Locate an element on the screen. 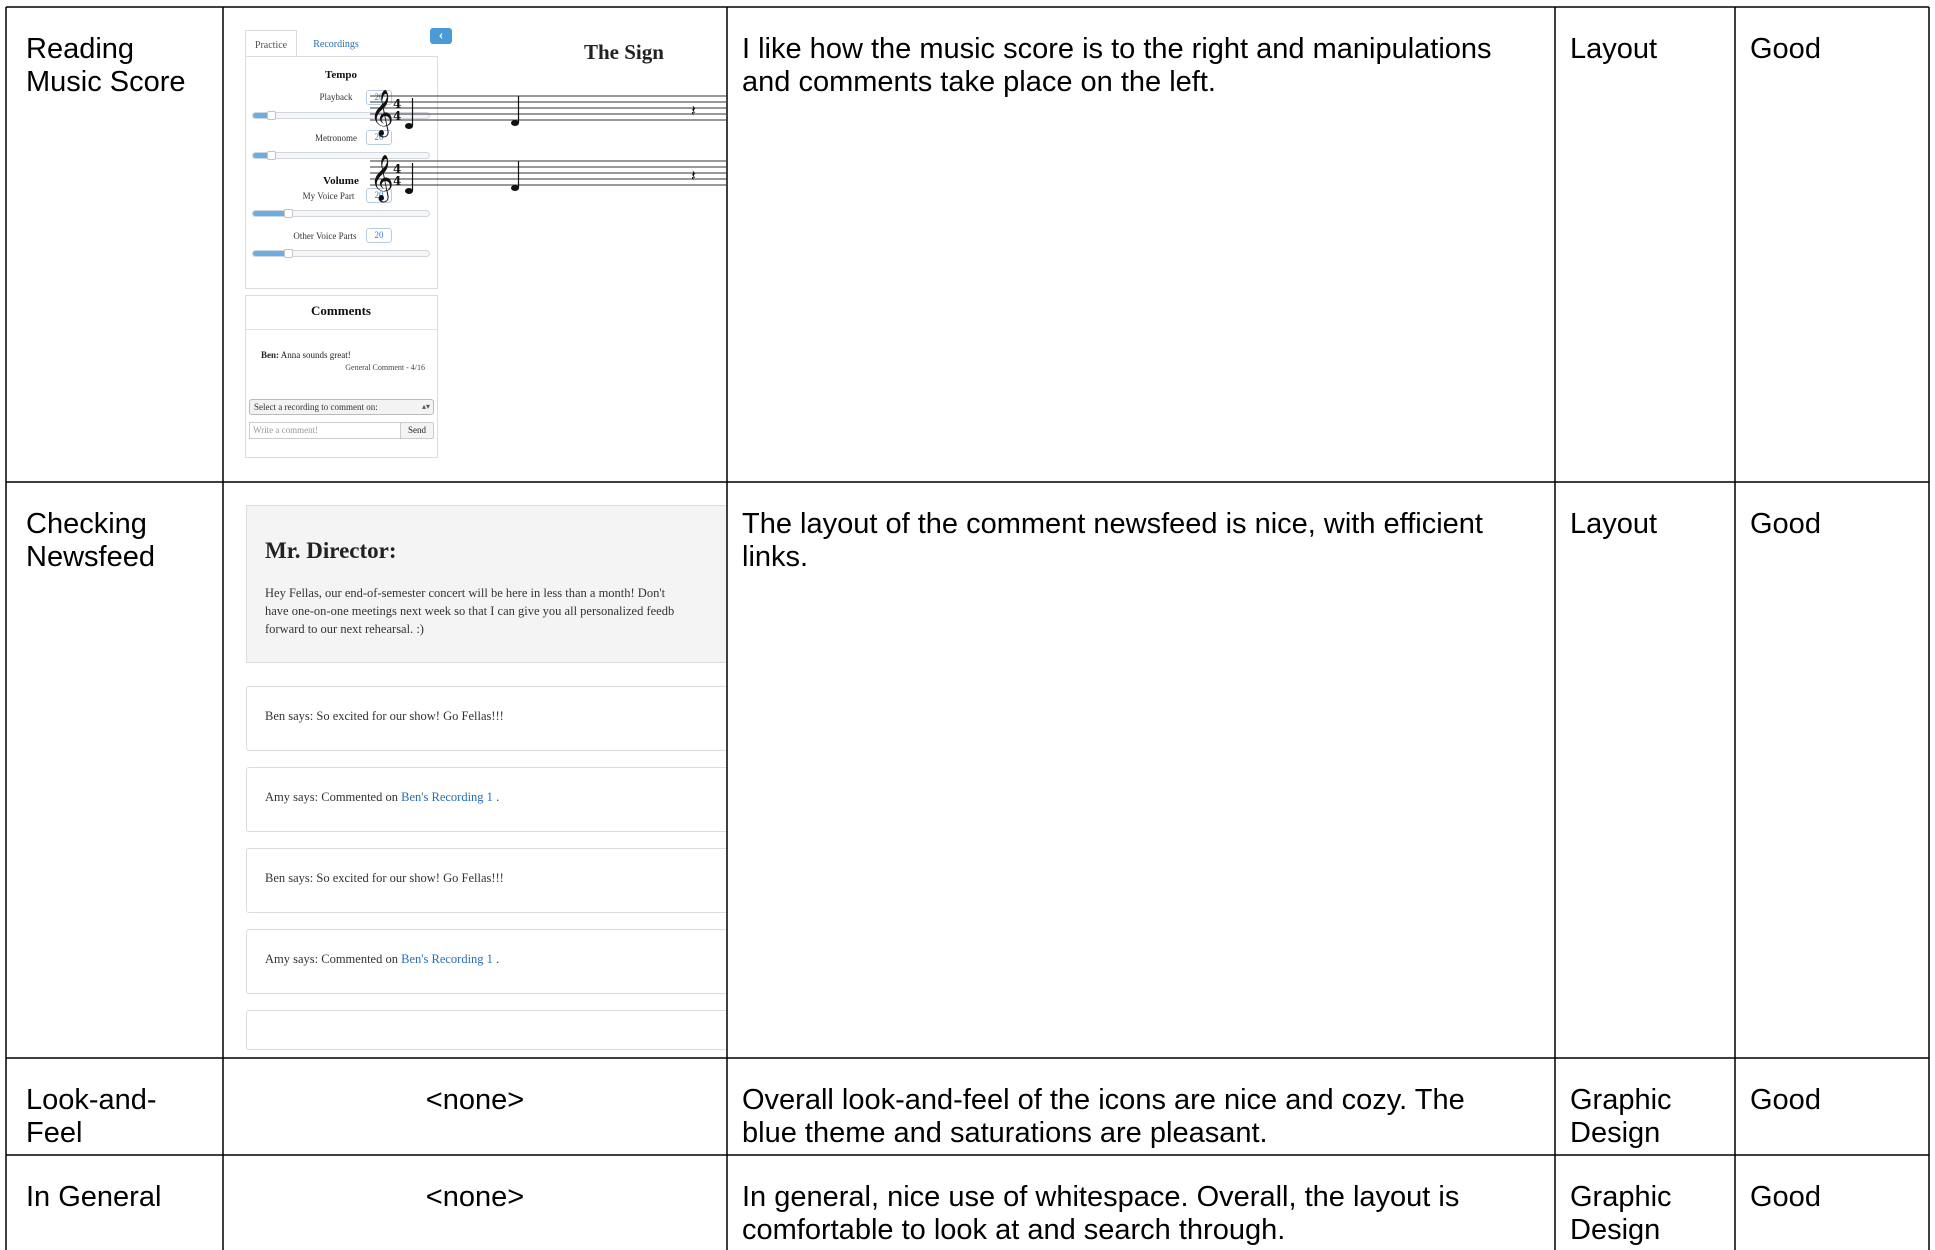 The width and height of the screenshot is (1935, 1250). other-voice-slider is located at coordinates (341, 253).